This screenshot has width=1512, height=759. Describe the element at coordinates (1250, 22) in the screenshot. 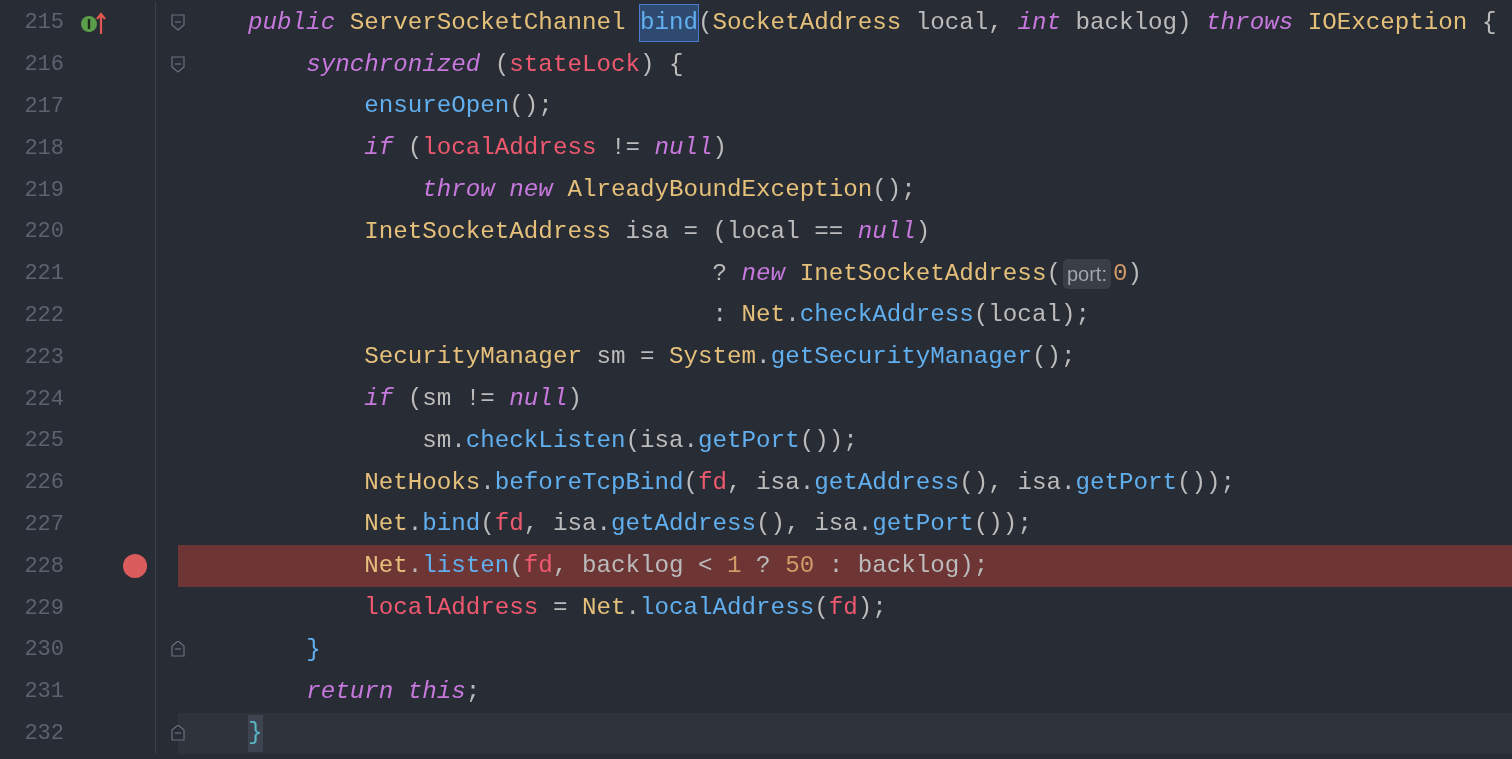

I see `keyword: throws` at that location.